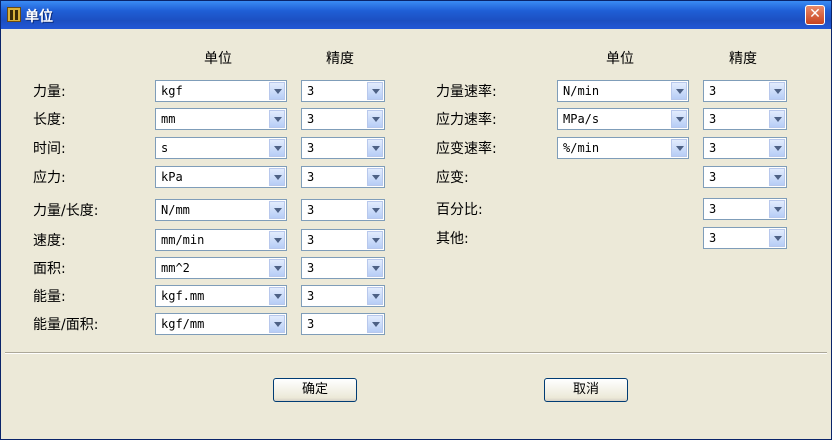 This screenshot has width=834, height=442. I want to click on label-force-rate: 力量速率:, so click(466, 92).